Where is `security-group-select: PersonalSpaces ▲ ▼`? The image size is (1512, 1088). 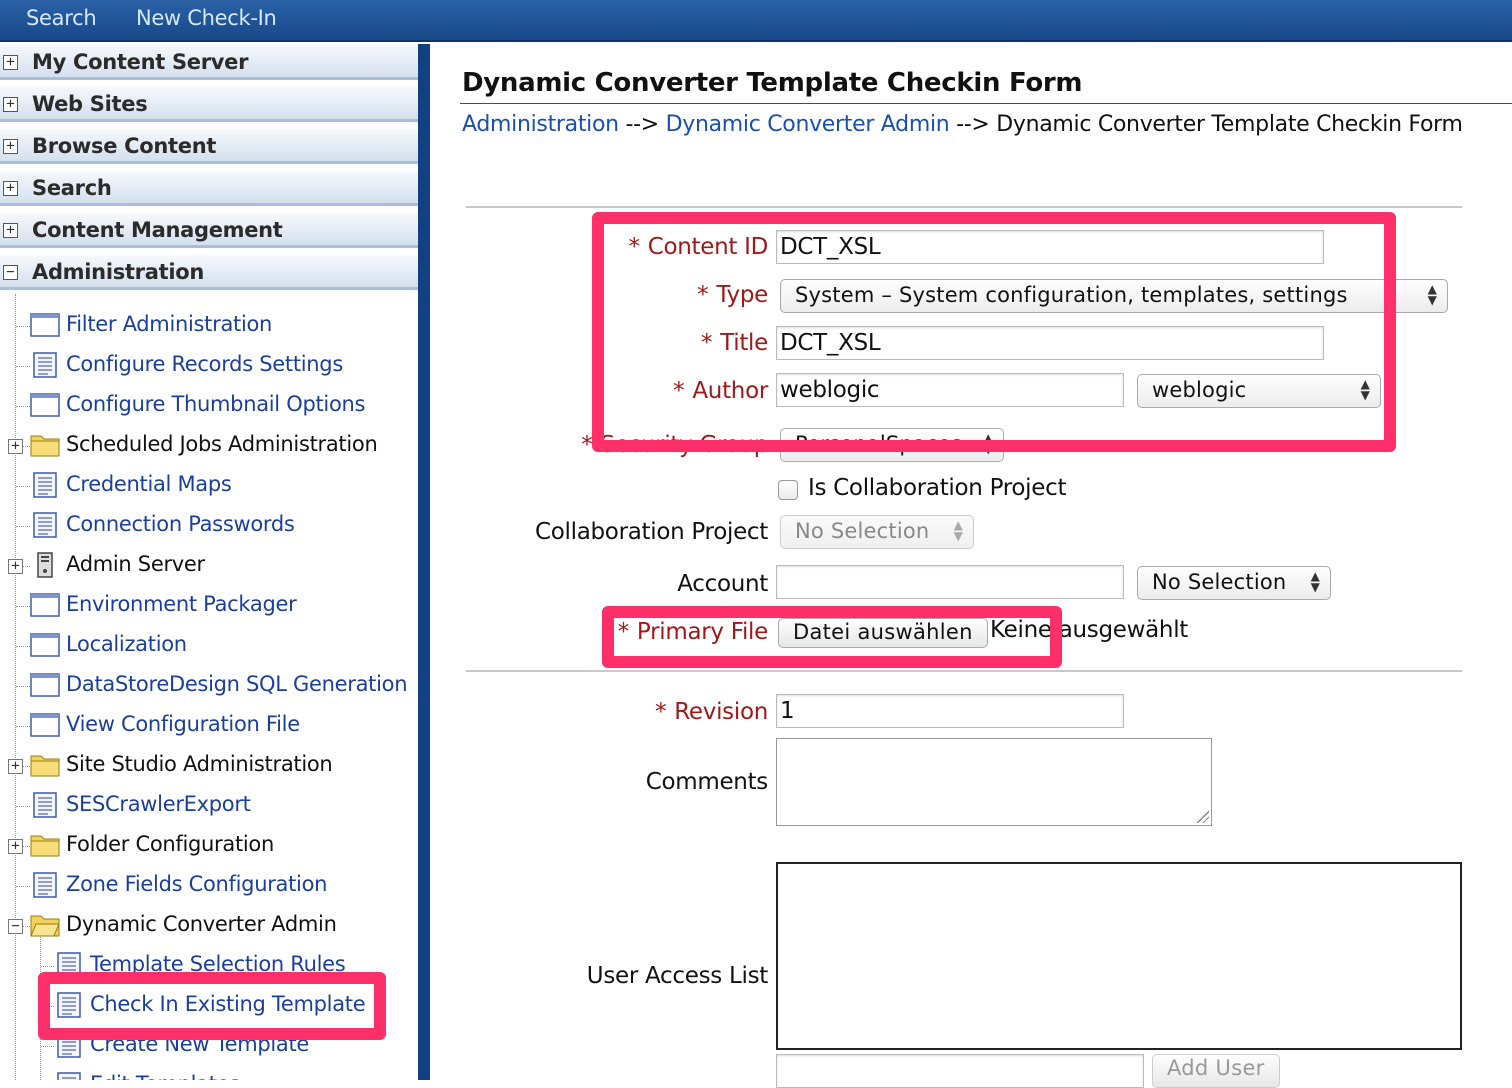
security-group-select: PersonalSpaces ▲ ▼ is located at coordinates (892, 445).